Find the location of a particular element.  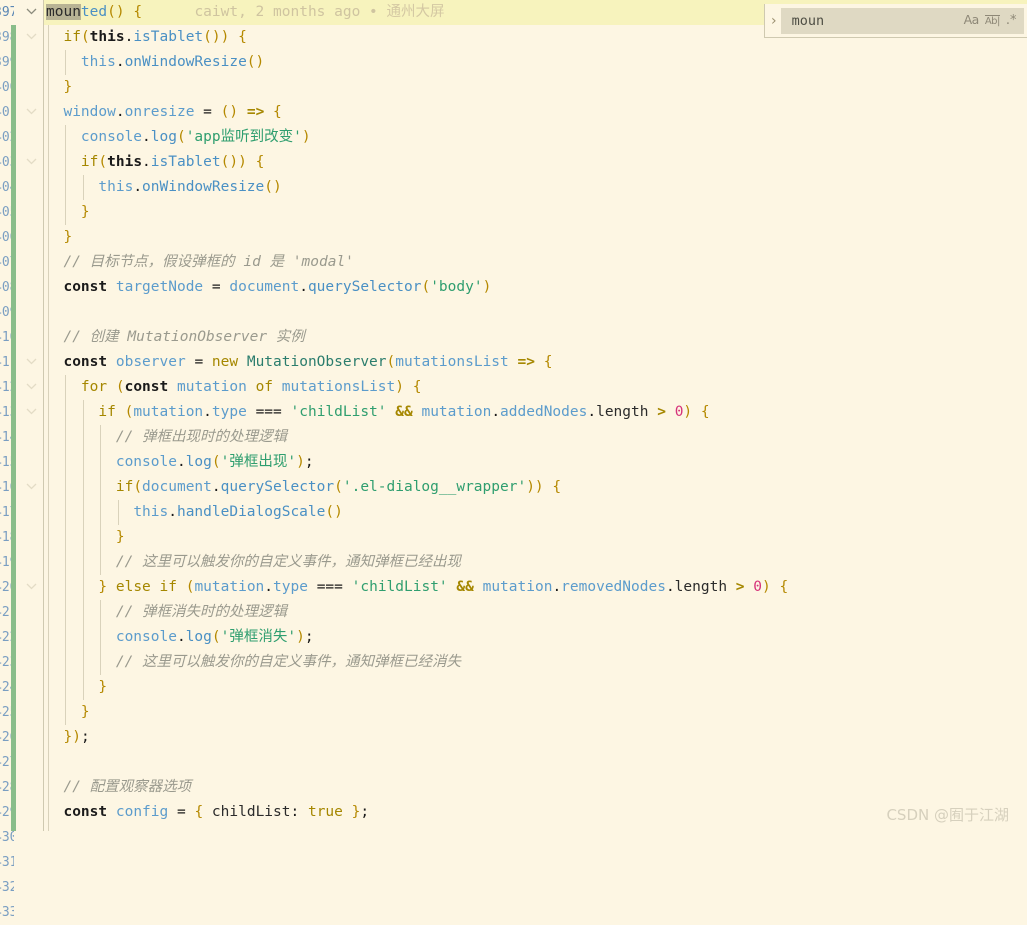

code-token: => is located at coordinates (255, 112).